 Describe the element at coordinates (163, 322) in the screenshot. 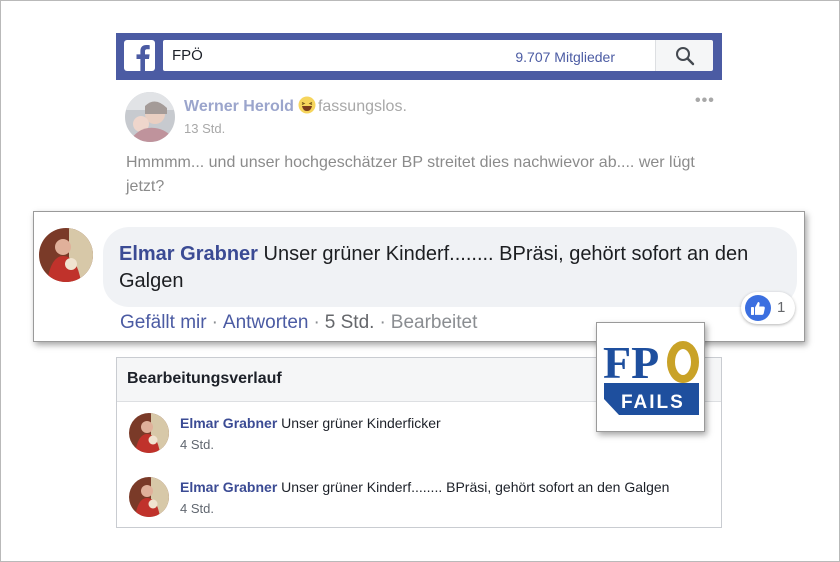

I see `like-link: Gefällt mir` at that location.